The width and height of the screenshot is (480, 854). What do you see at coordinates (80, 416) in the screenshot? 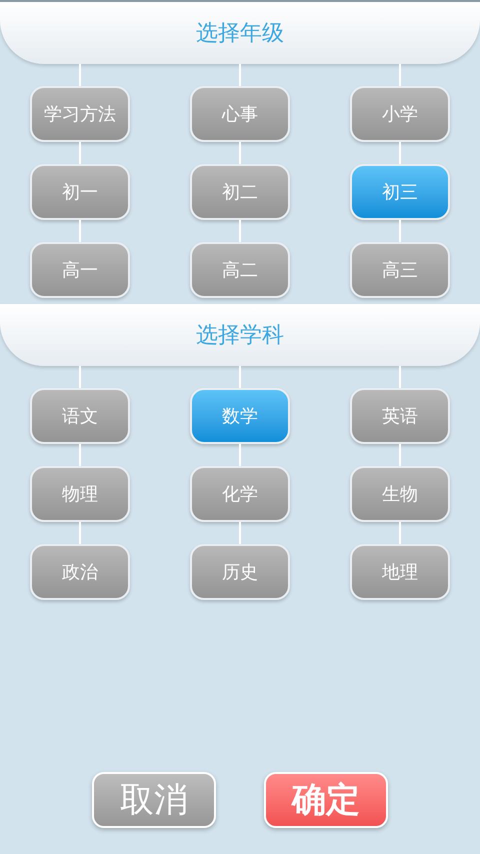
I see `option-button: 语文` at bounding box center [80, 416].